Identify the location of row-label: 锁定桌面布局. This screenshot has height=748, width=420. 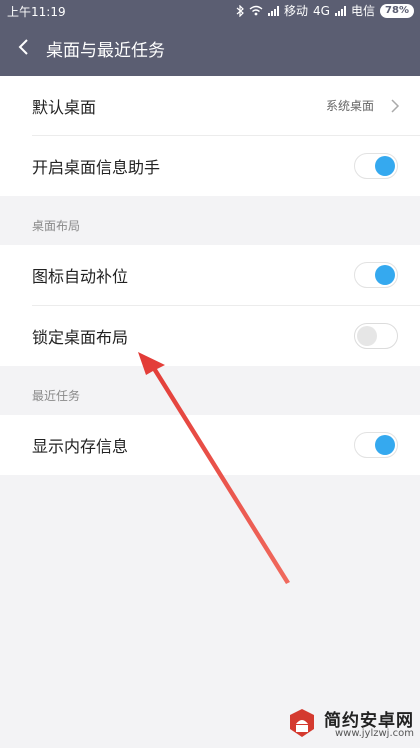
(80, 337).